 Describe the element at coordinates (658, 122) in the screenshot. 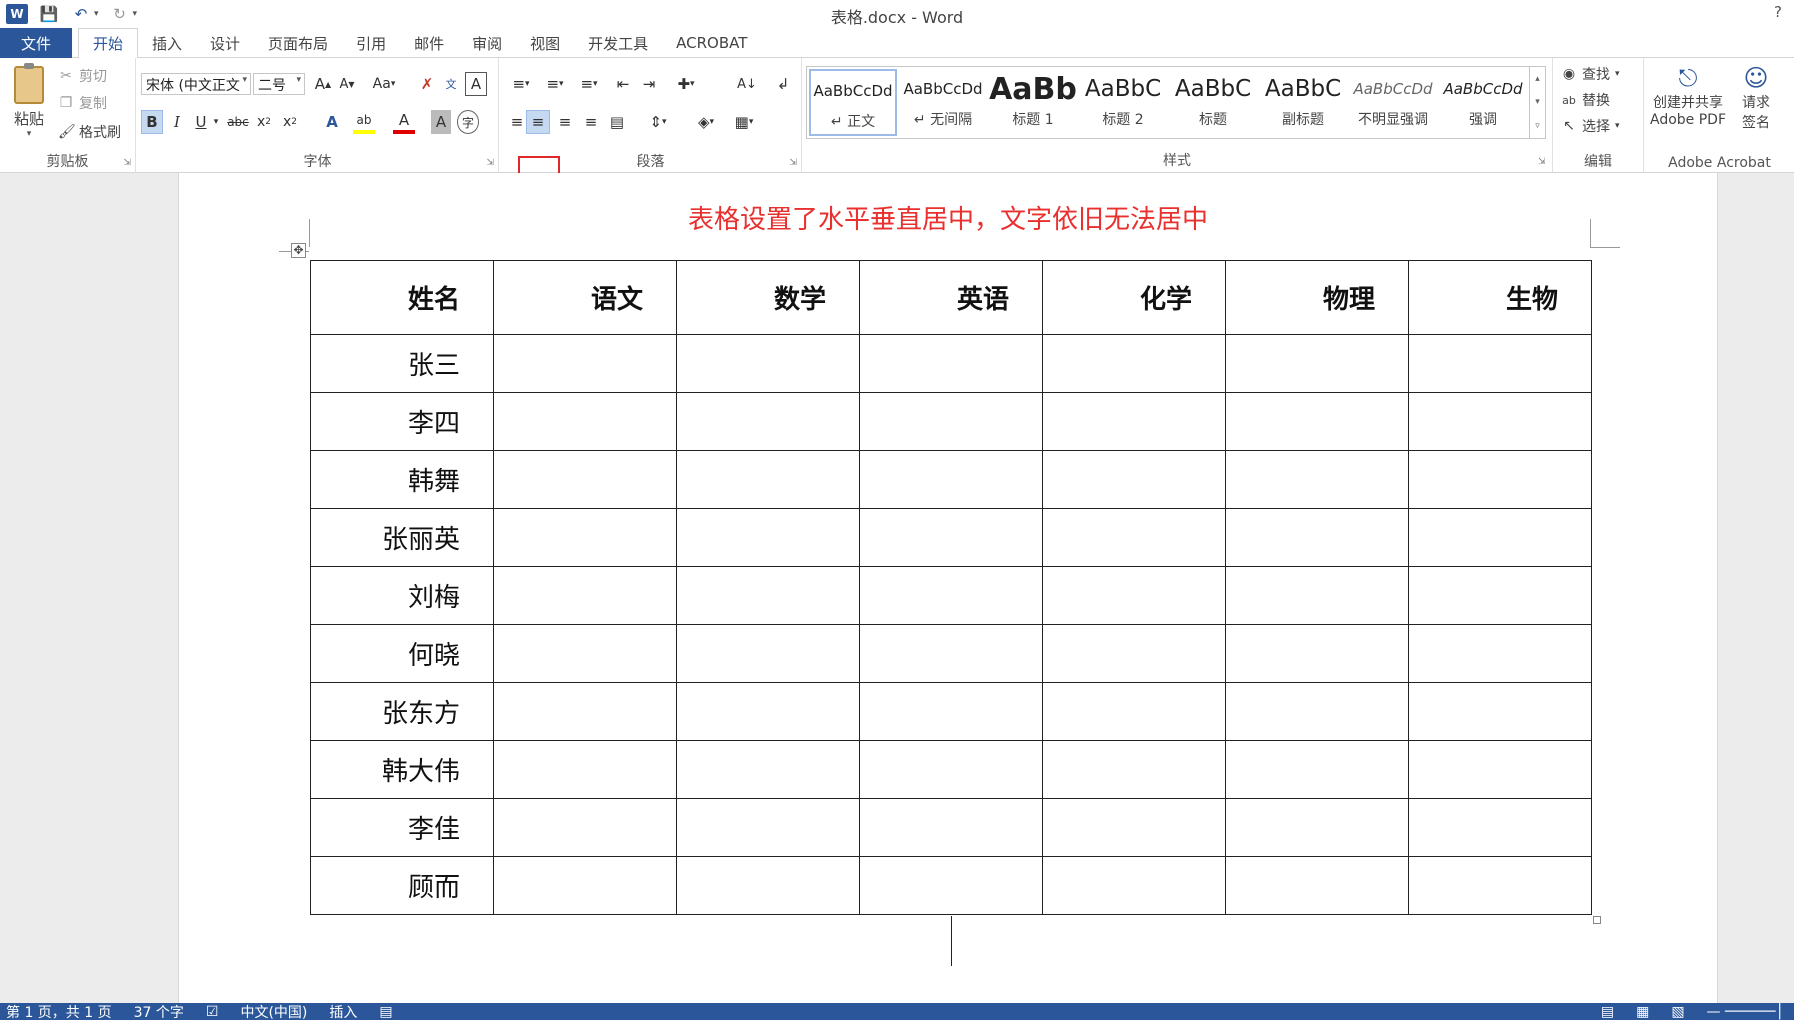

I see `line-spacing-icon: ⇕ ▾` at that location.